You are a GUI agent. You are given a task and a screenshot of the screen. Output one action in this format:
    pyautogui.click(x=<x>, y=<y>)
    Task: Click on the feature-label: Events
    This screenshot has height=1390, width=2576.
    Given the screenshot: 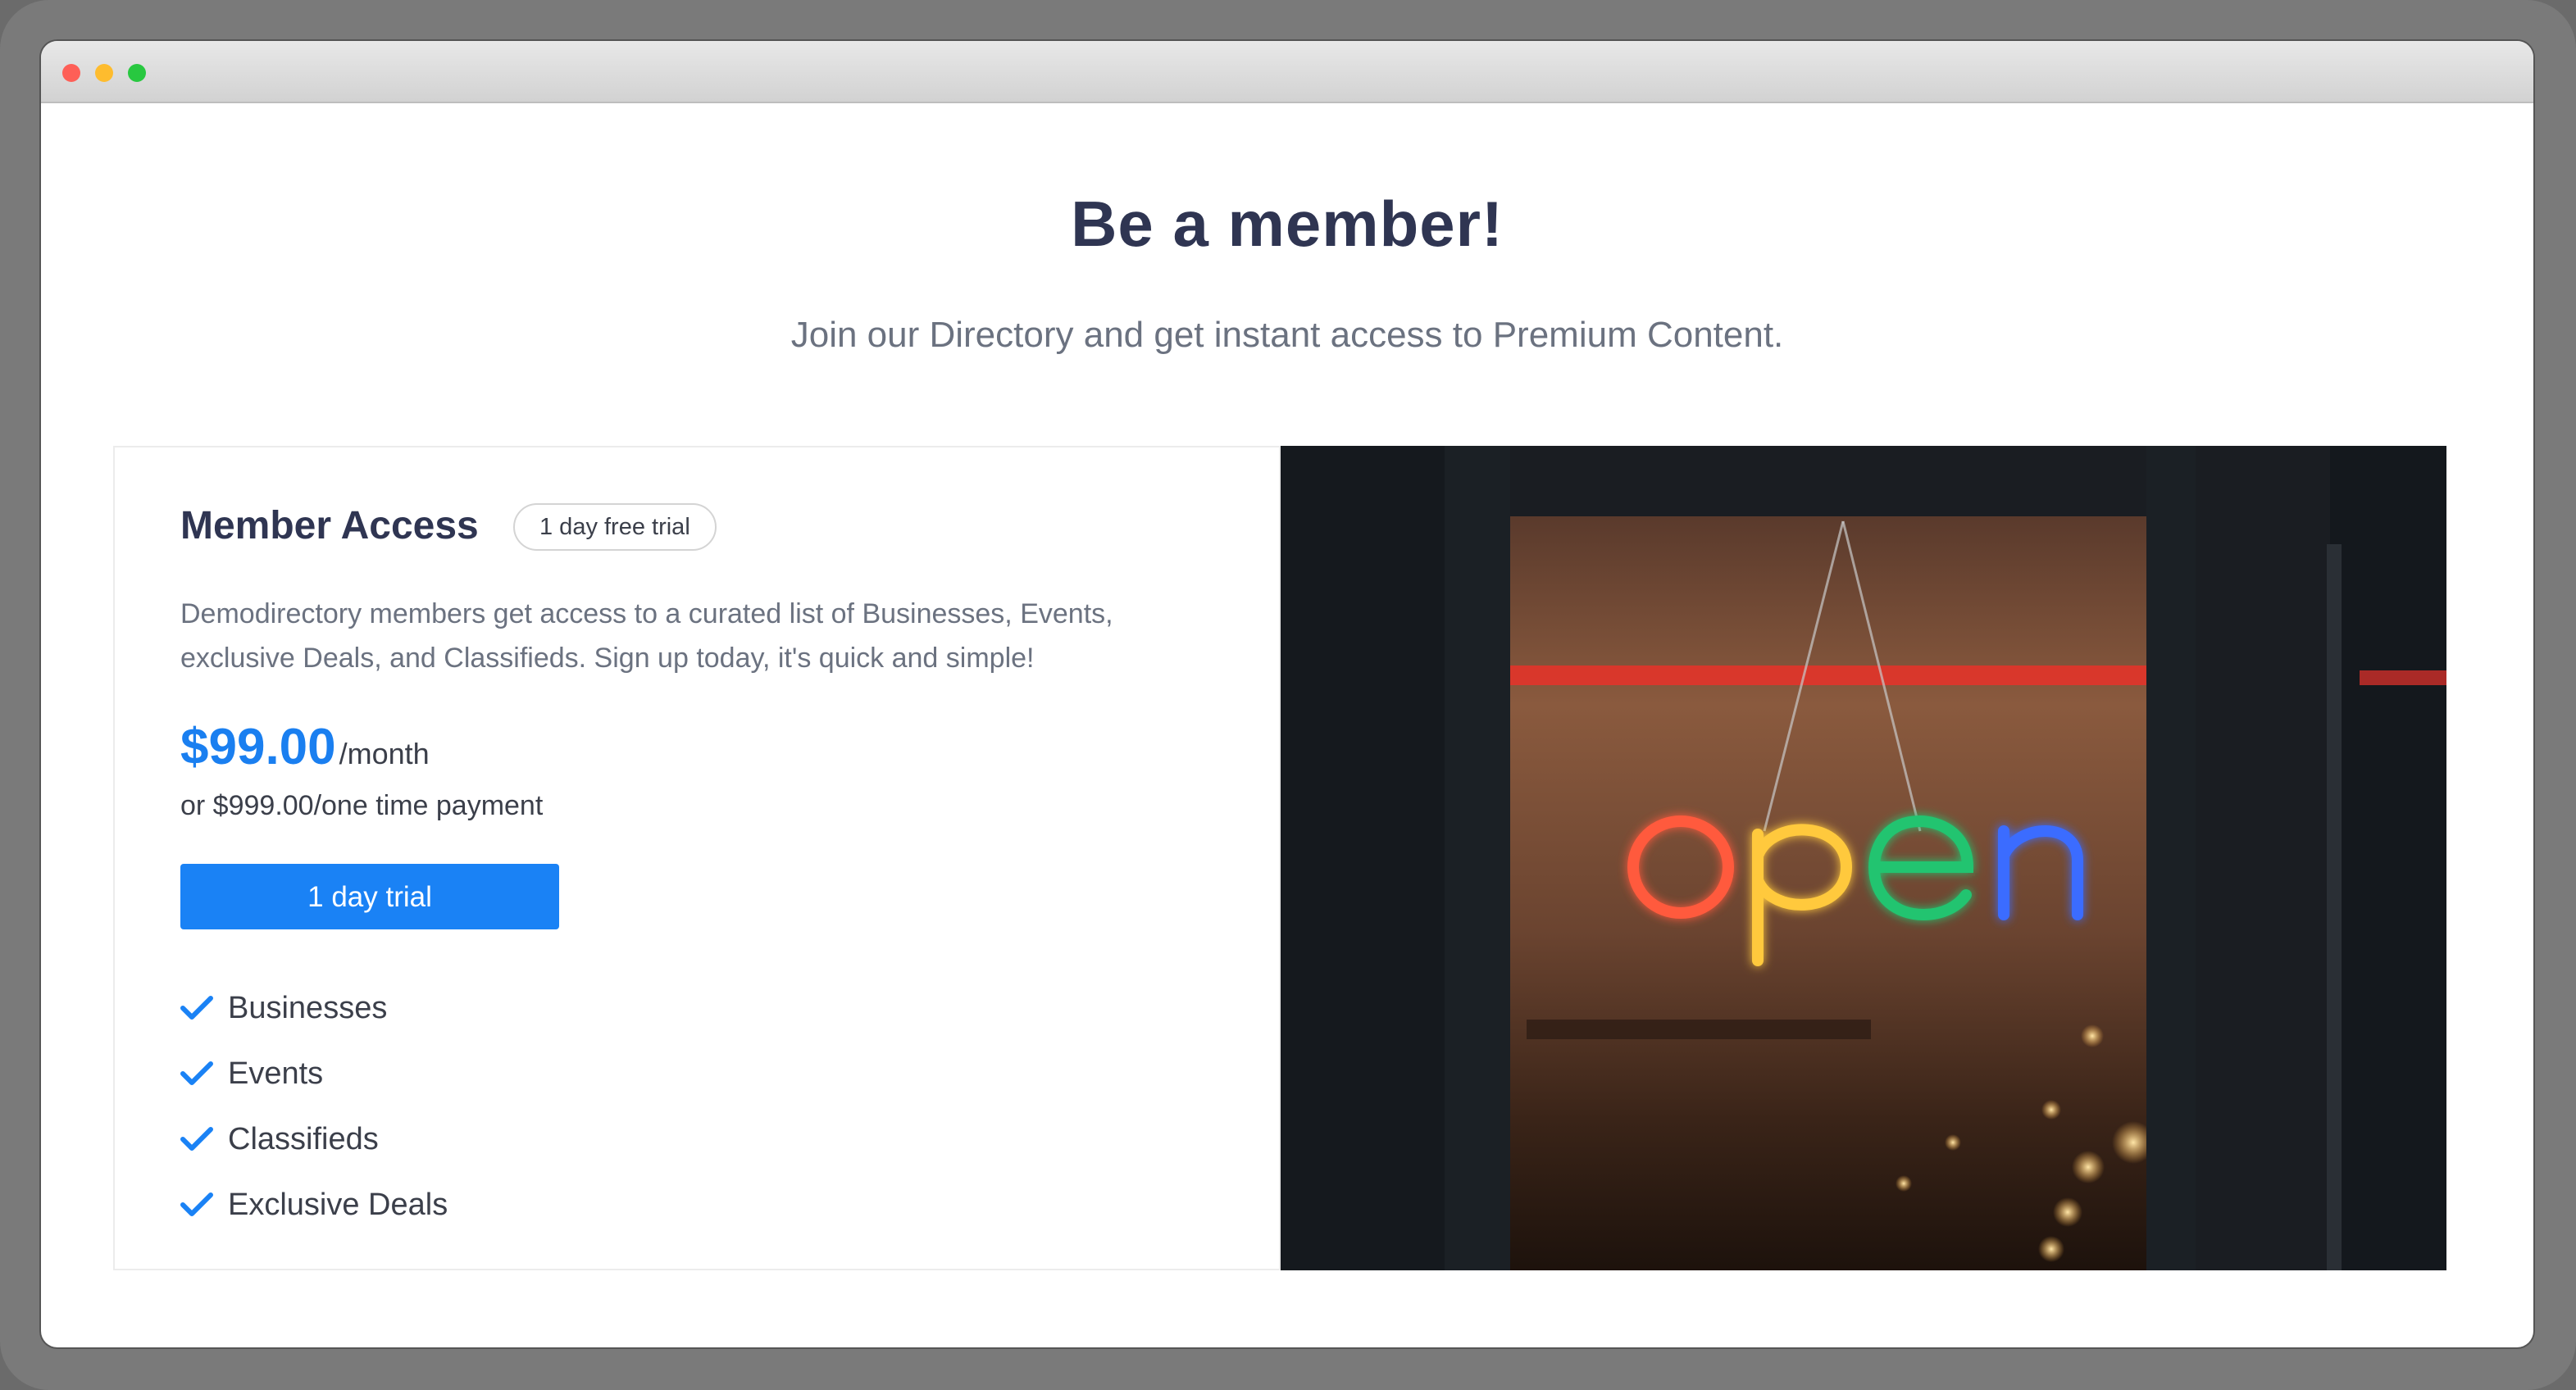 What is the action you would take?
    pyautogui.click(x=276, y=1073)
    